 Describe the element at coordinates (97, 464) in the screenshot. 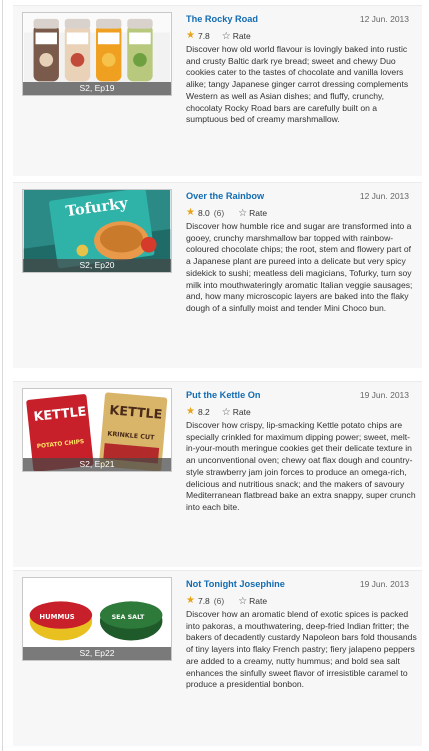

I see `episode-number: S2, Ep21` at that location.